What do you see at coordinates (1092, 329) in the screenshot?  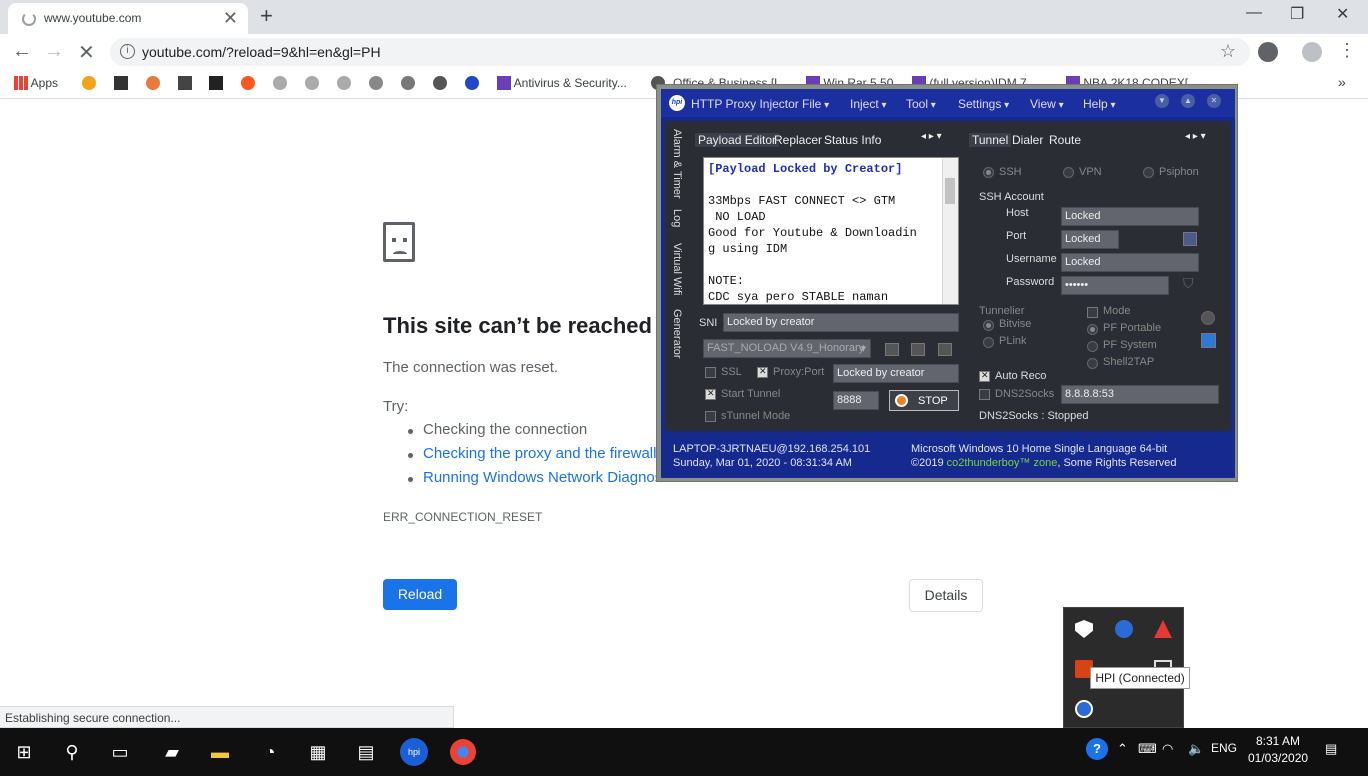 I see `mode-pf-portable-radio` at bounding box center [1092, 329].